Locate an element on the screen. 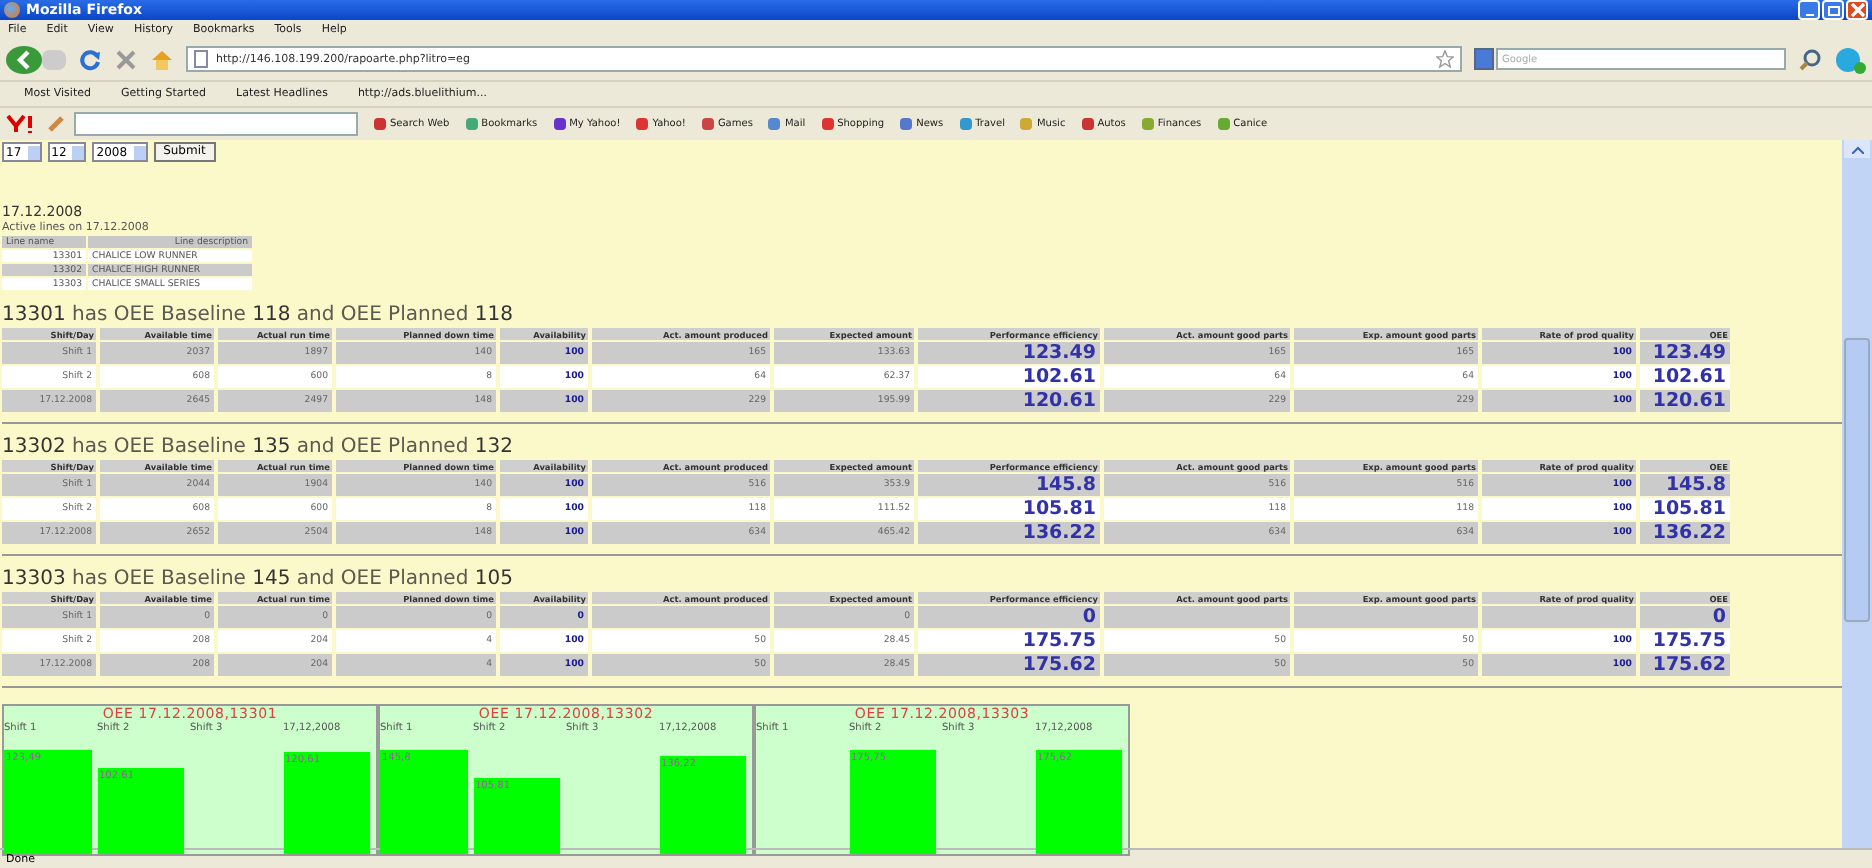  search-field is located at coordinates (216, 124).